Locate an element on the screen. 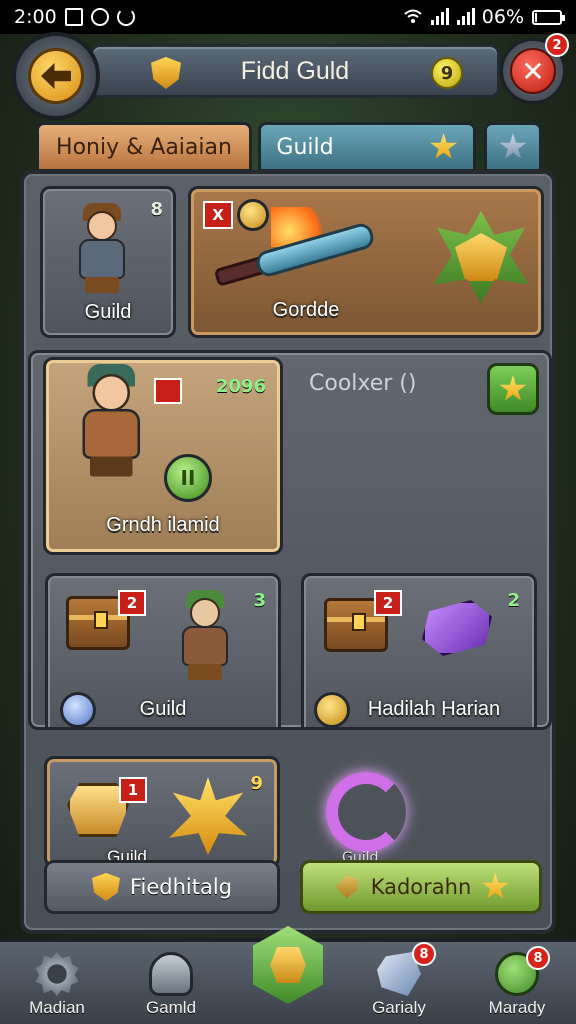  nav-label: Madian is located at coordinates (57, 1007).